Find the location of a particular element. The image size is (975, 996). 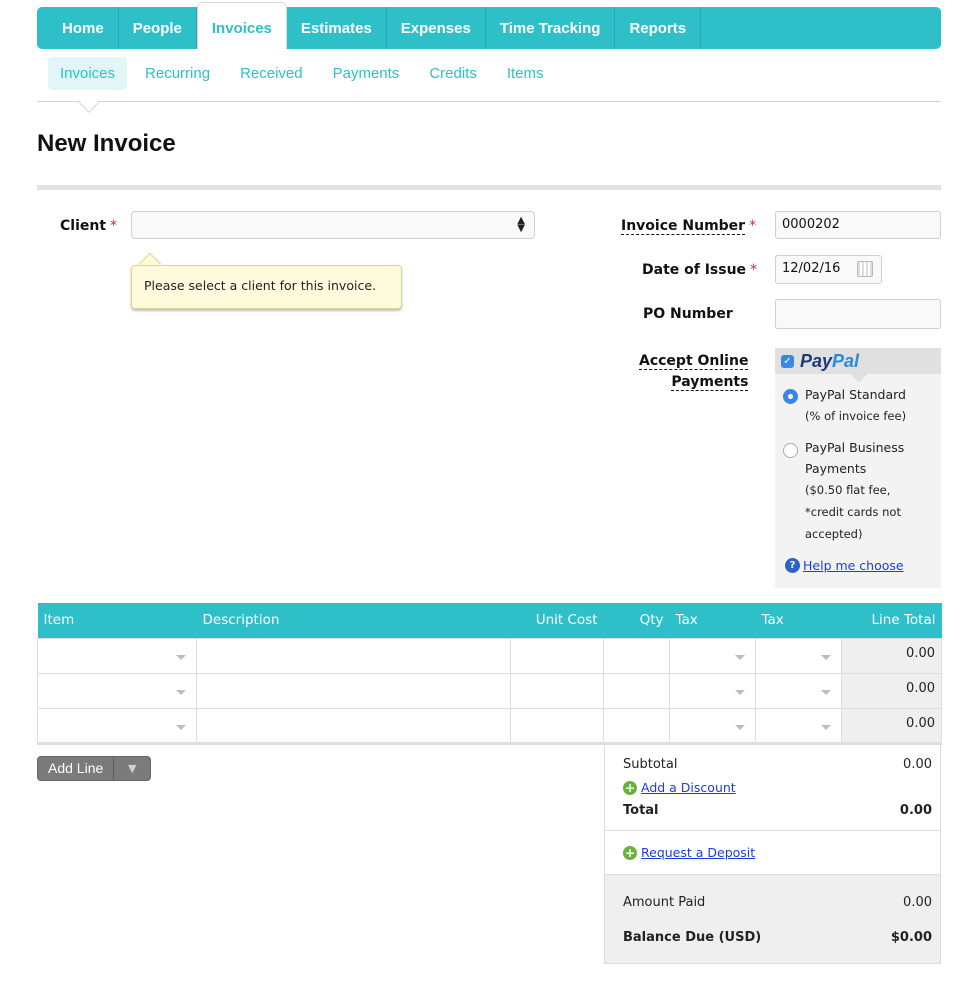

subnav-recurring: Recurring is located at coordinates (177, 73).